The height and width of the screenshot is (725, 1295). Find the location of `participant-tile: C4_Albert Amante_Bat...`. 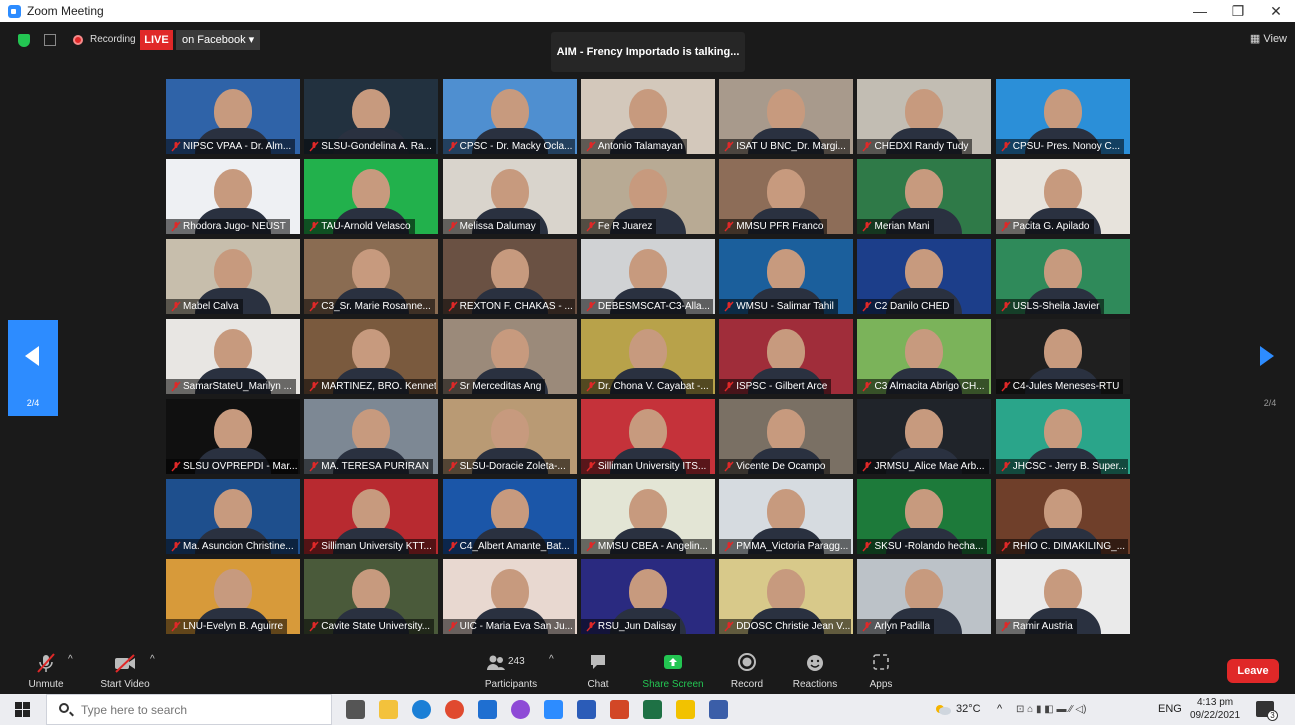

participant-tile: C4_Albert Amante_Bat... is located at coordinates (509, 516).